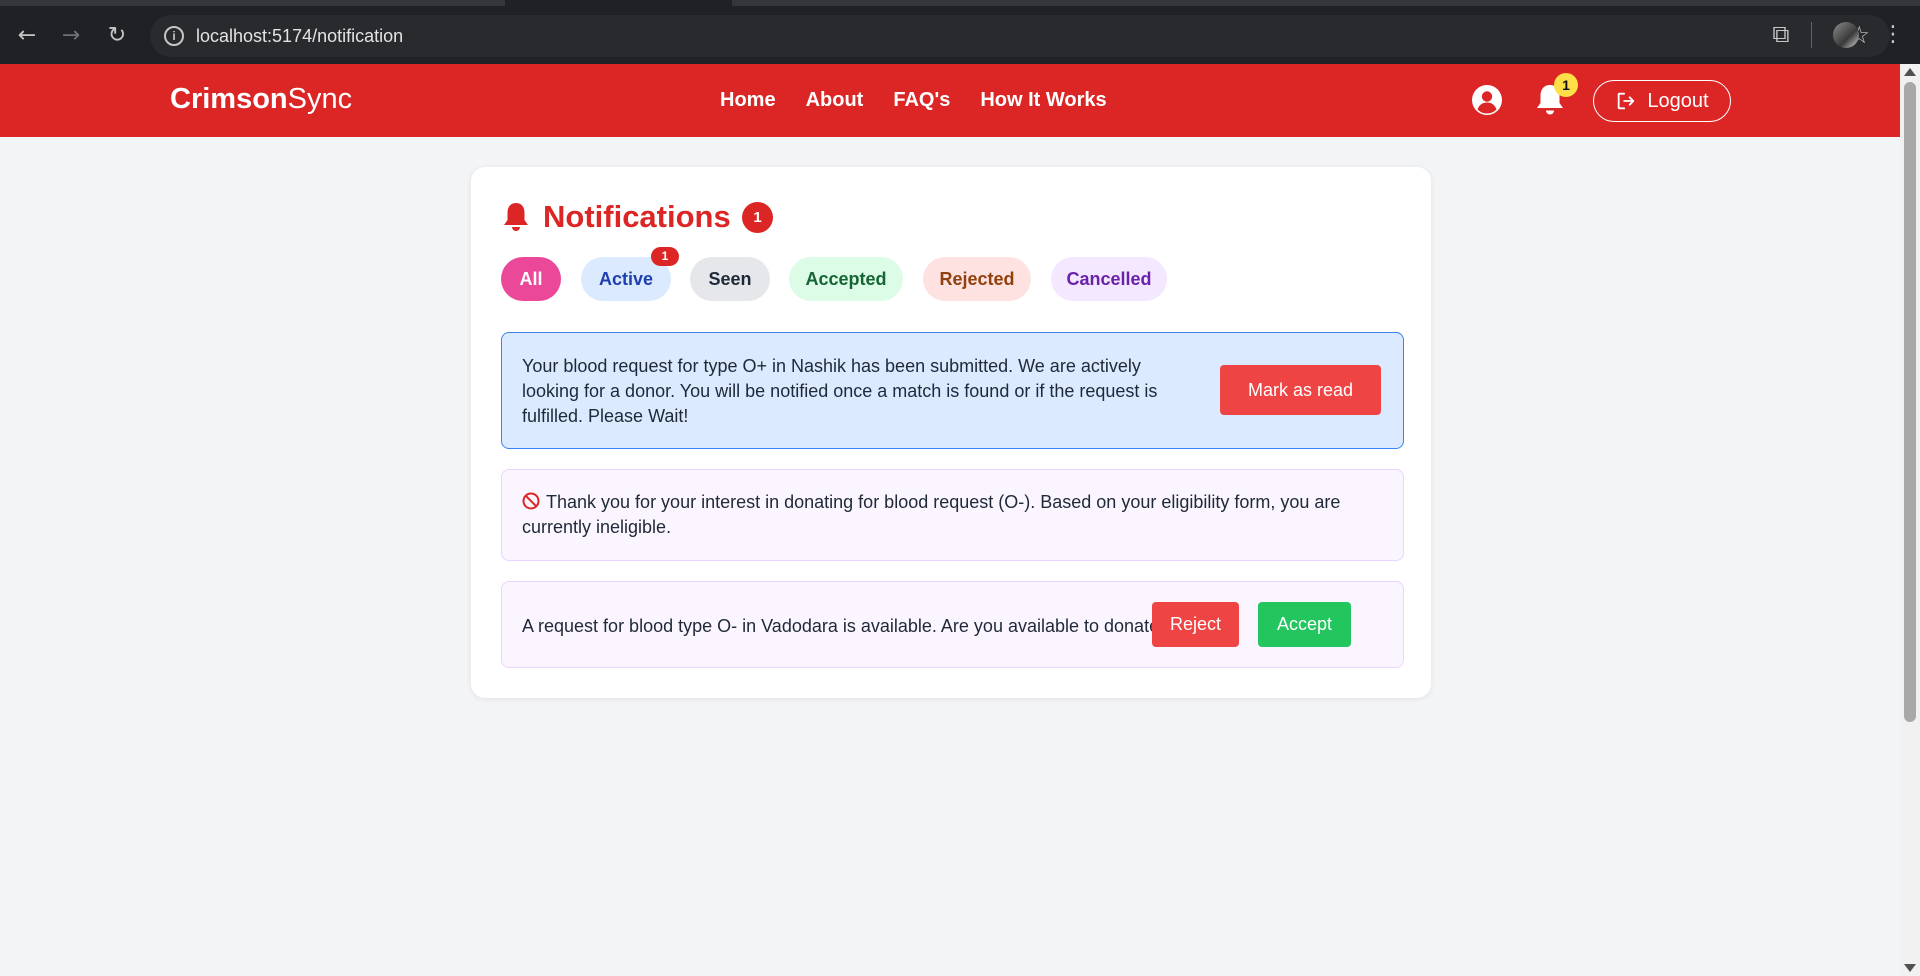 The height and width of the screenshot is (976, 1920). Describe the element at coordinates (229, 99) in the screenshot. I see `brand-bold: Crimson` at that location.